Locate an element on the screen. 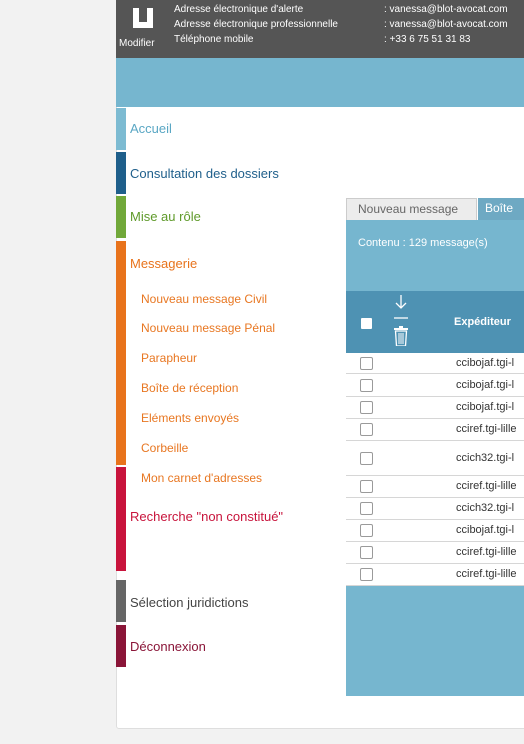 The width and height of the screenshot is (524, 744). nav-selection-label: Sélection juridictions is located at coordinates (189, 602).